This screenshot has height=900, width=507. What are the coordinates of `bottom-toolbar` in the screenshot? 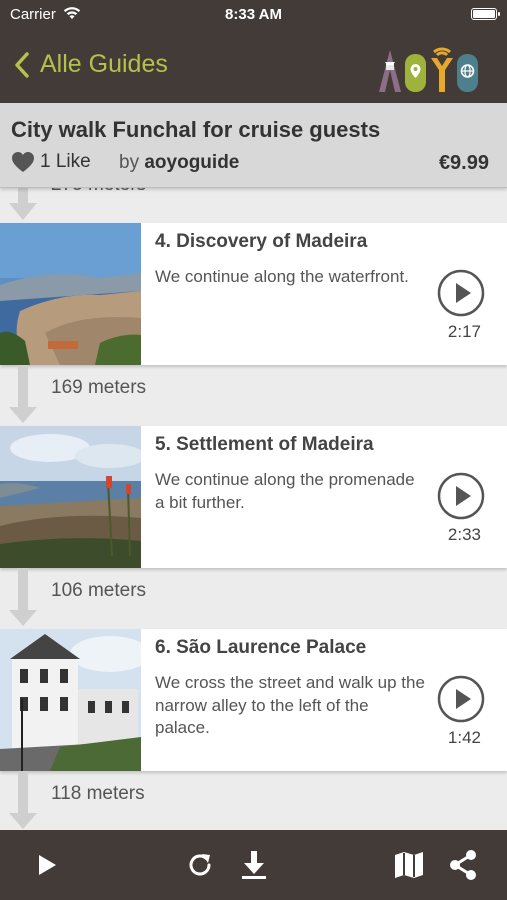 It's located at (253, 865).